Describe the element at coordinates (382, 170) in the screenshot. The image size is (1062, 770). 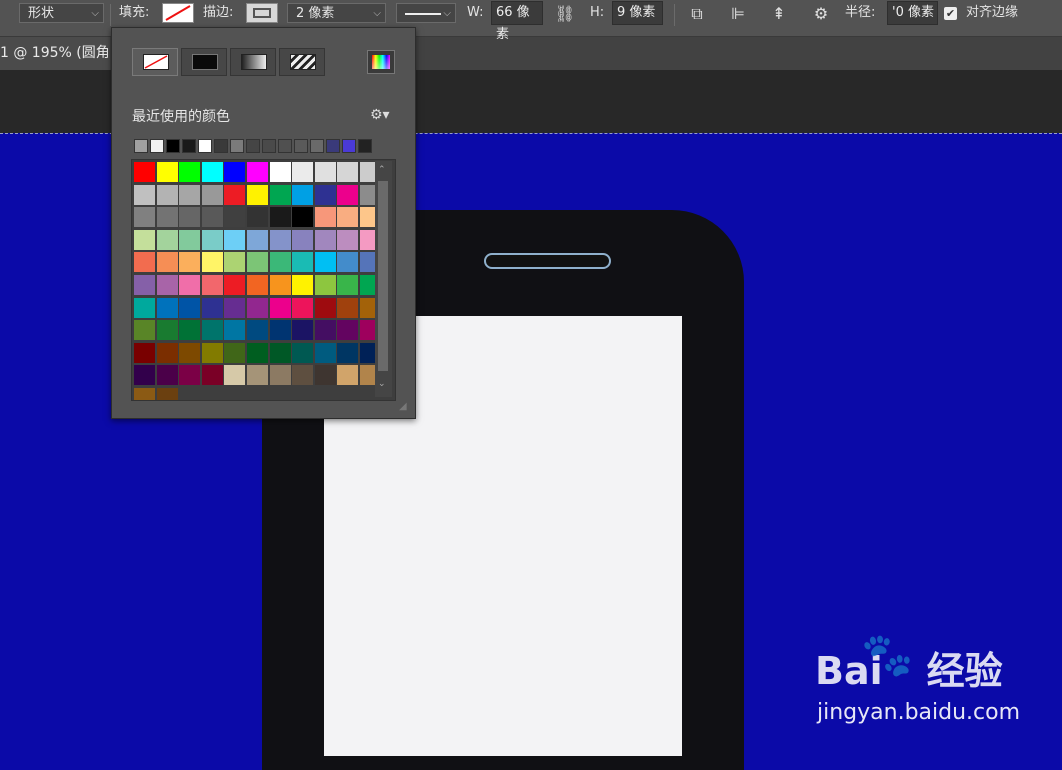
I see `scroll-up-icon: ⌃` at that location.